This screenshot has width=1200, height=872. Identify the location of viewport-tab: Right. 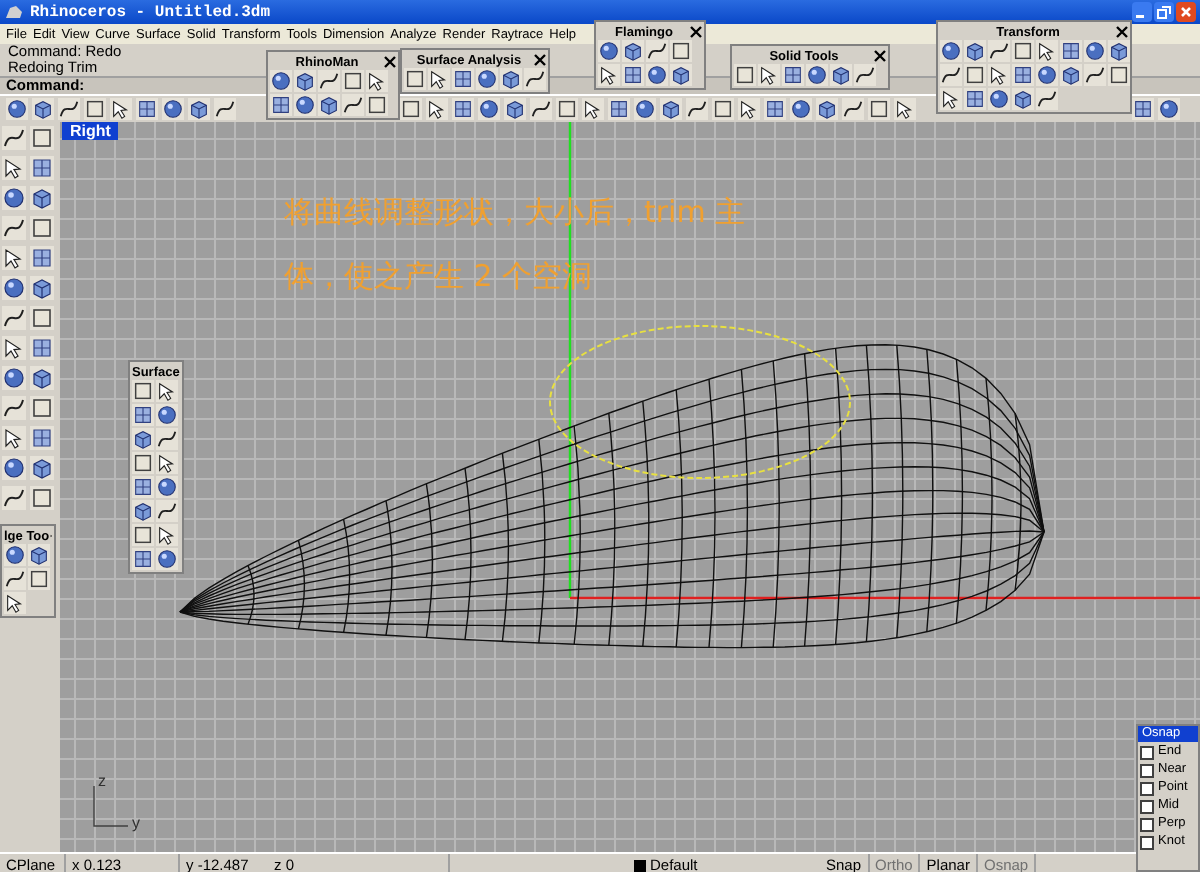
(90, 131).